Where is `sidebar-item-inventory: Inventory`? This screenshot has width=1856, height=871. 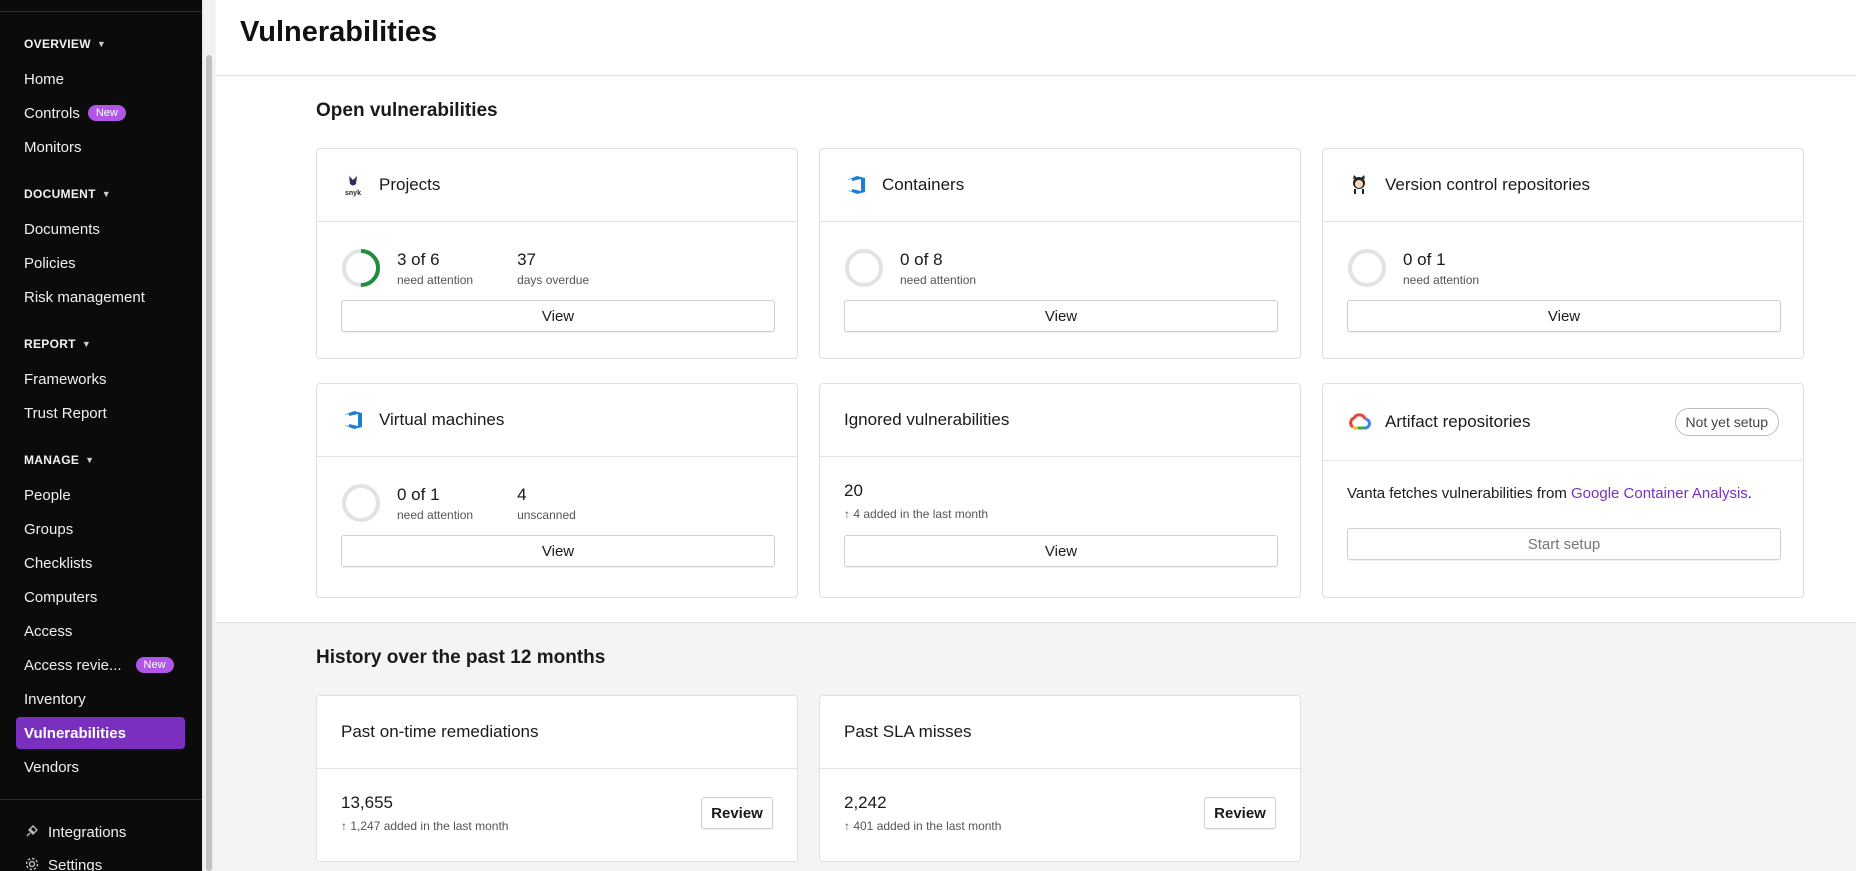
sidebar-item-inventory: Inventory is located at coordinates (100, 699).